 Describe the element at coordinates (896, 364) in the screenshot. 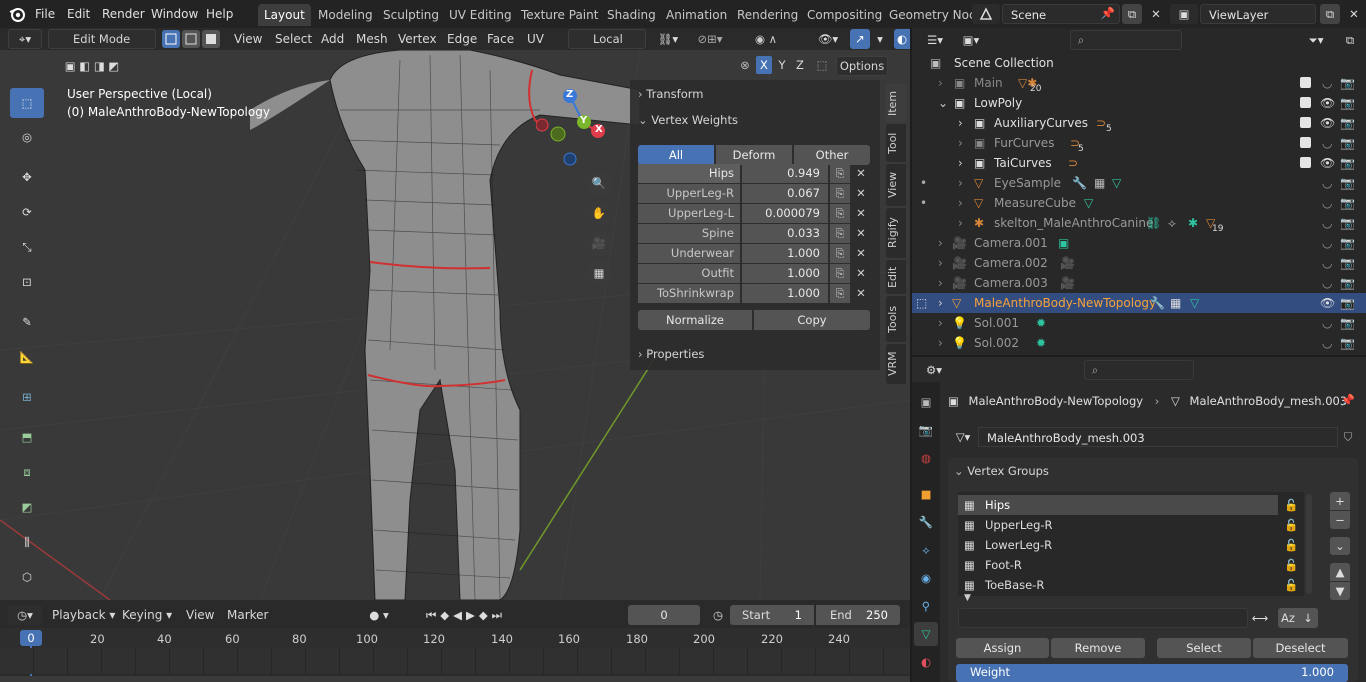

I see `tab-vrm: VRM` at that location.